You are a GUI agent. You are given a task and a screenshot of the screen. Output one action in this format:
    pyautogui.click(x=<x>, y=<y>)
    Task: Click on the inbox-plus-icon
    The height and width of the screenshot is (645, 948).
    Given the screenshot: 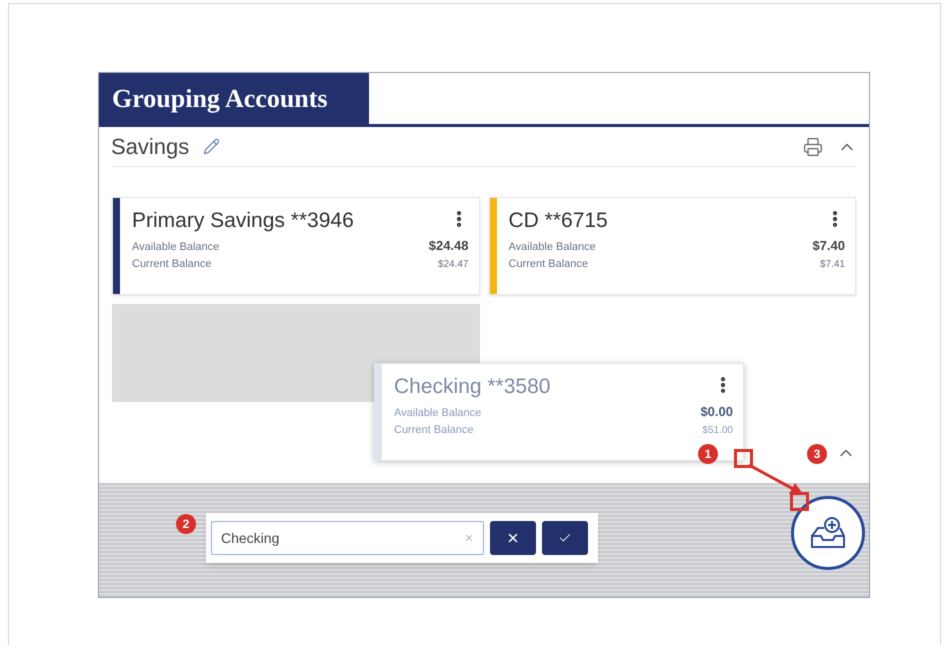 What is the action you would take?
    pyautogui.click(x=828, y=533)
    